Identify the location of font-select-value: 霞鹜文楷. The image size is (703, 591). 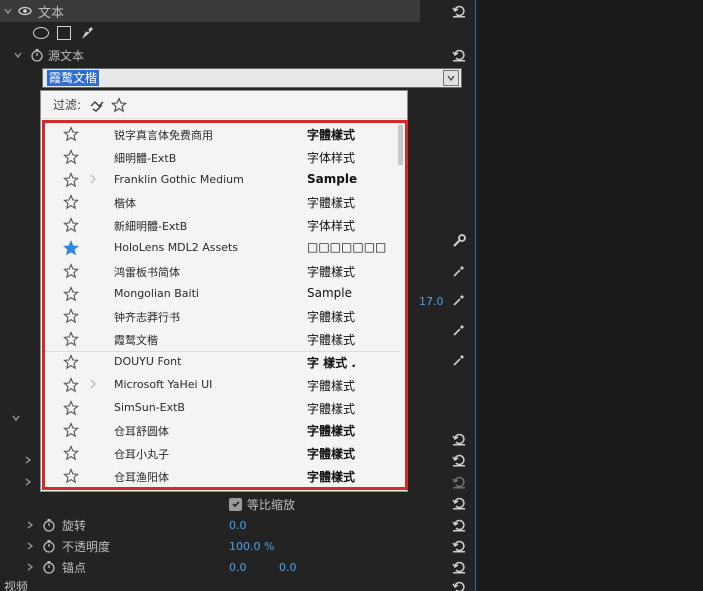
(73, 78).